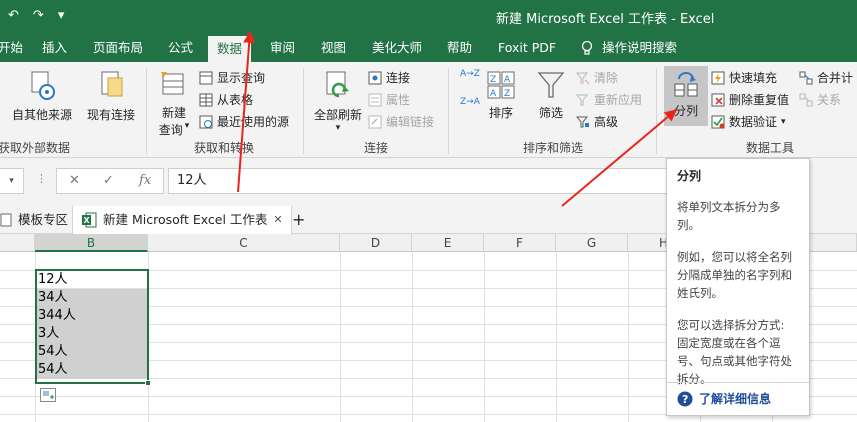 This screenshot has width=857, height=422. What do you see at coordinates (729, 216) in the screenshot?
I see `tooltip-description: 将单列文本拆分为多列。` at bounding box center [729, 216].